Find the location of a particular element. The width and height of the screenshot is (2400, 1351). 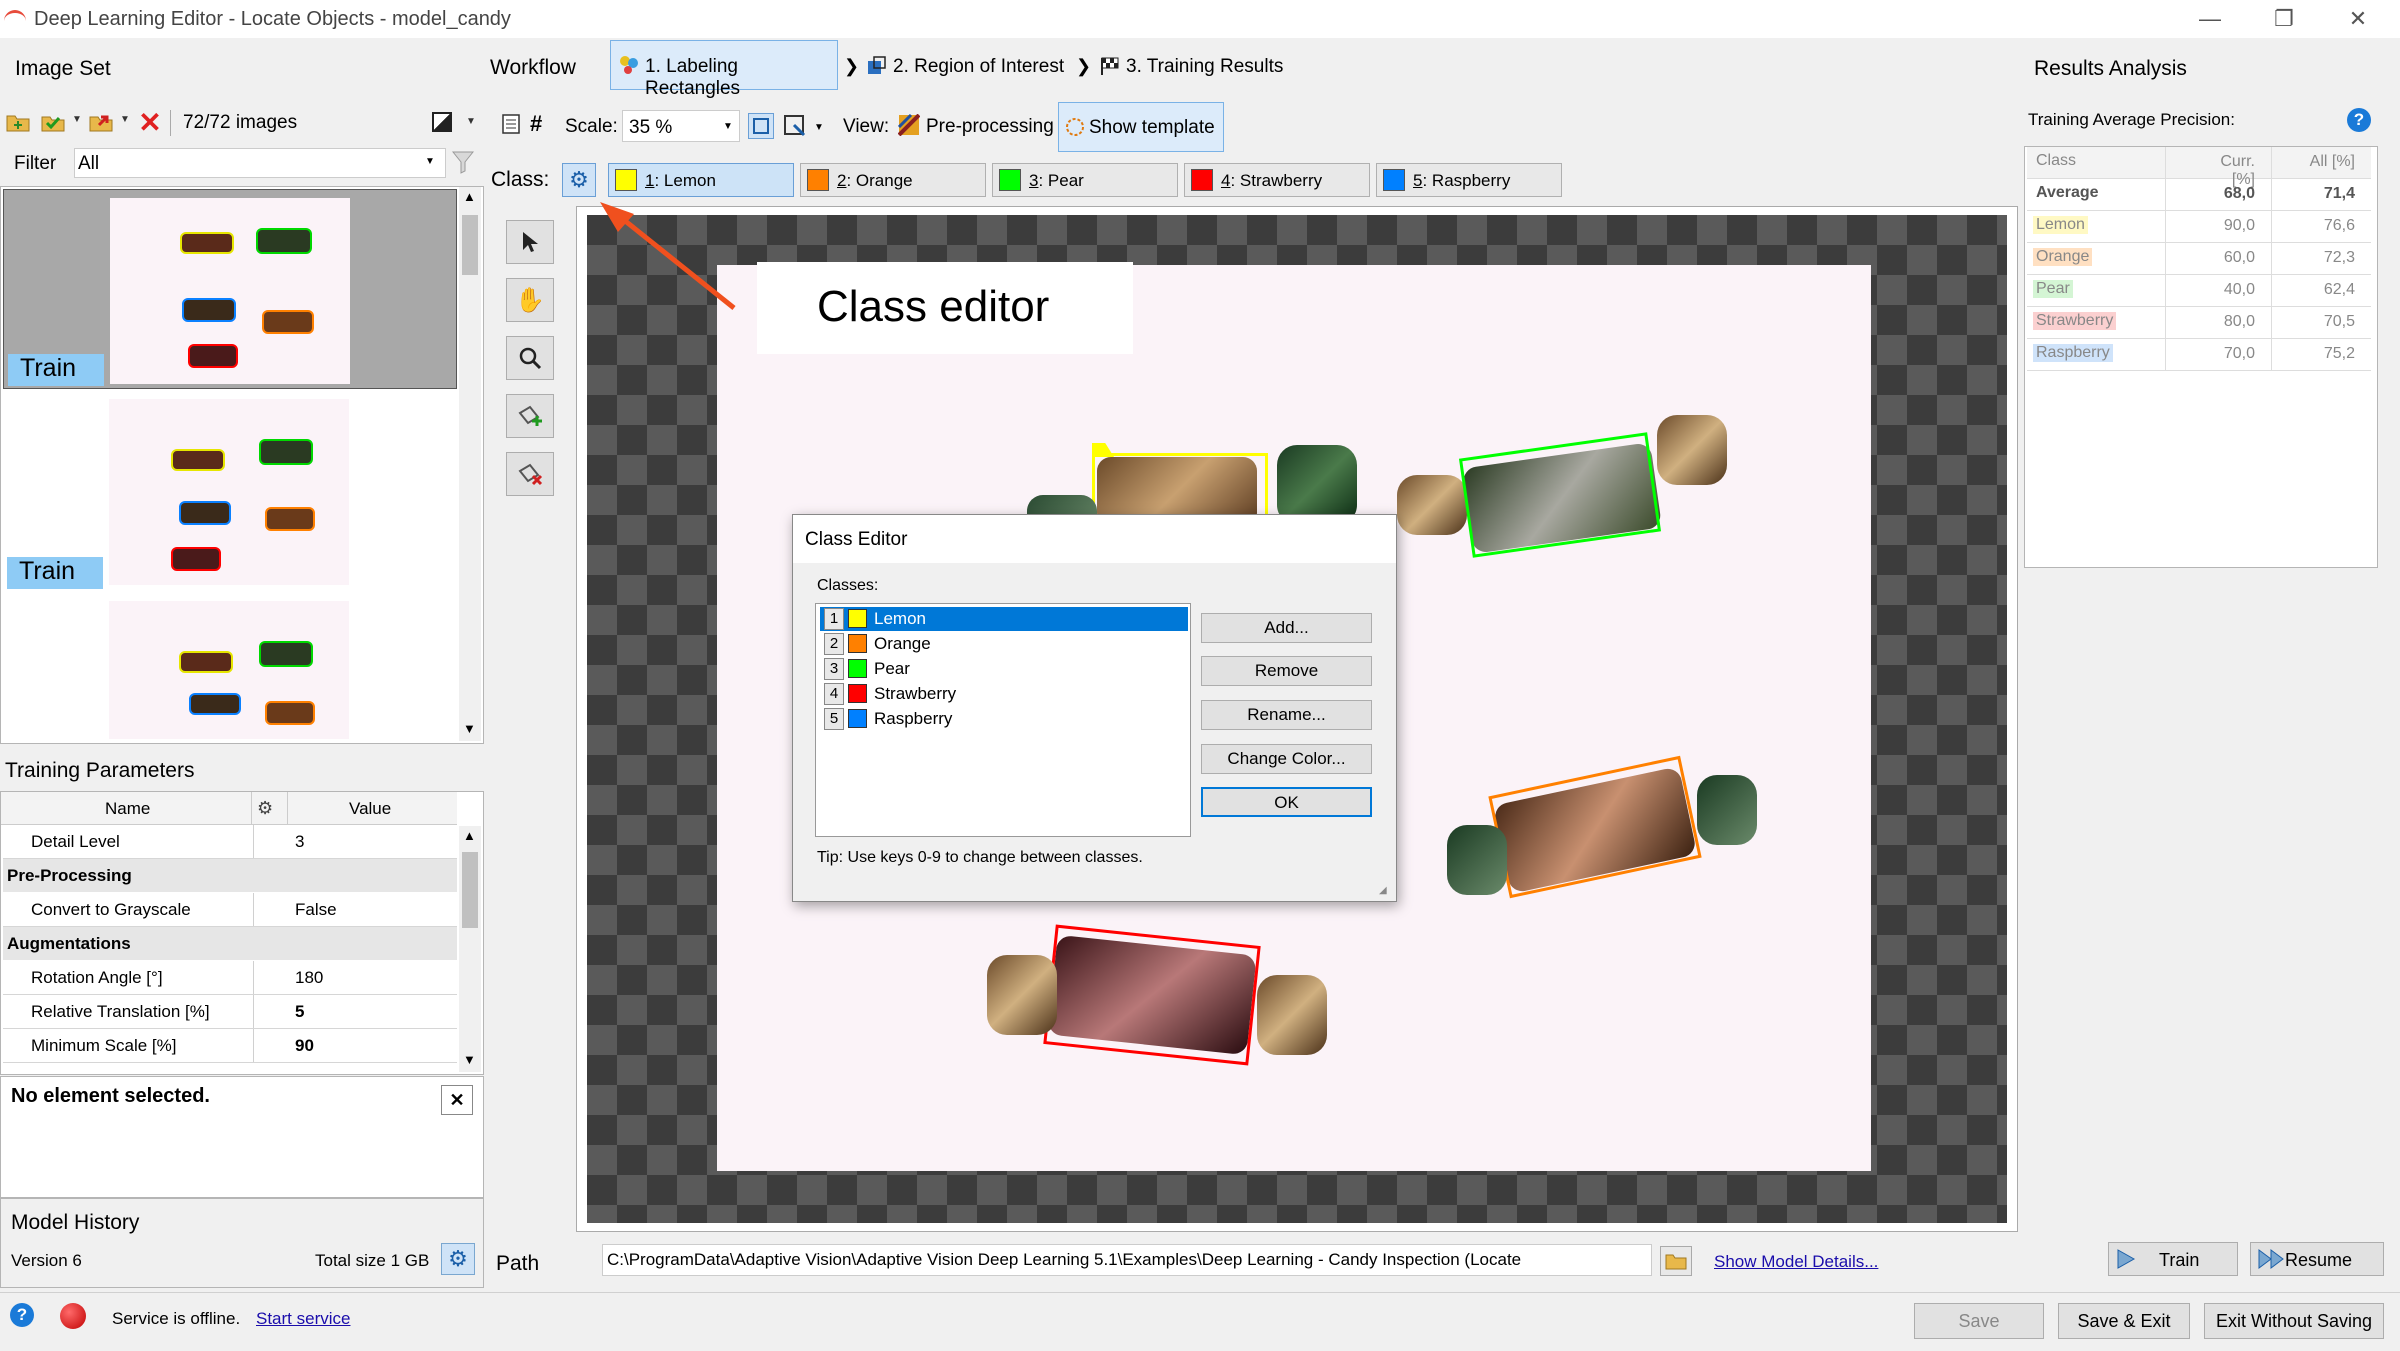

class-chip-lemon: 1: Lemon is located at coordinates (701, 180).